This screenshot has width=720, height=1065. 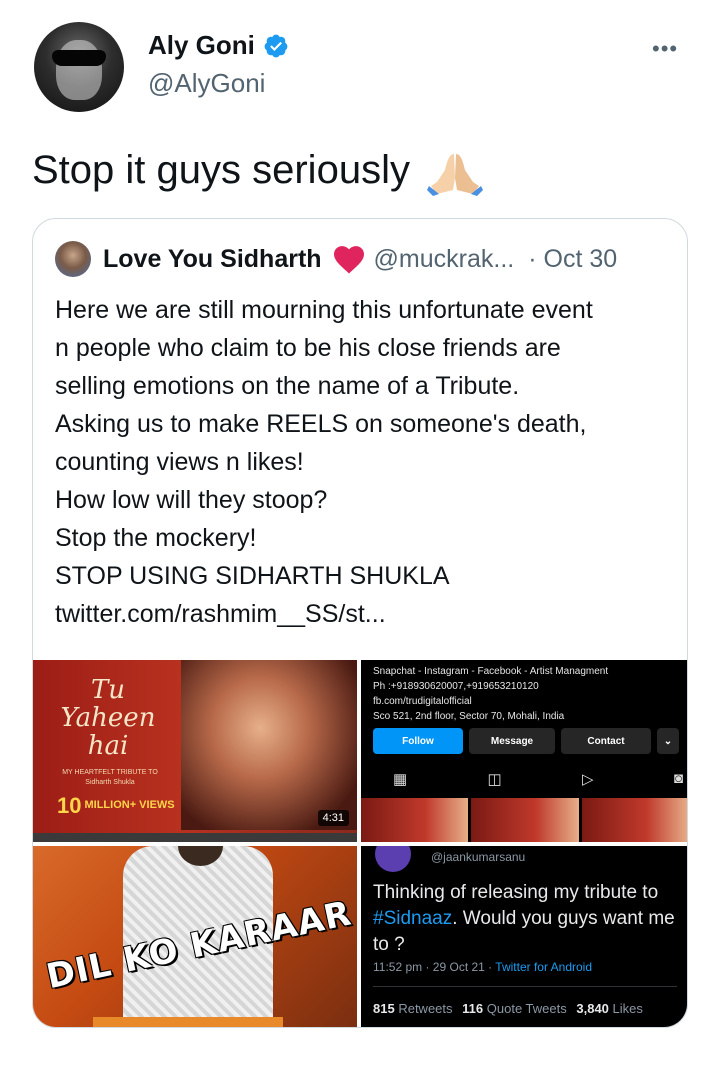 What do you see at coordinates (606, 741) in the screenshot?
I see `contact-button: Contact` at bounding box center [606, 741].